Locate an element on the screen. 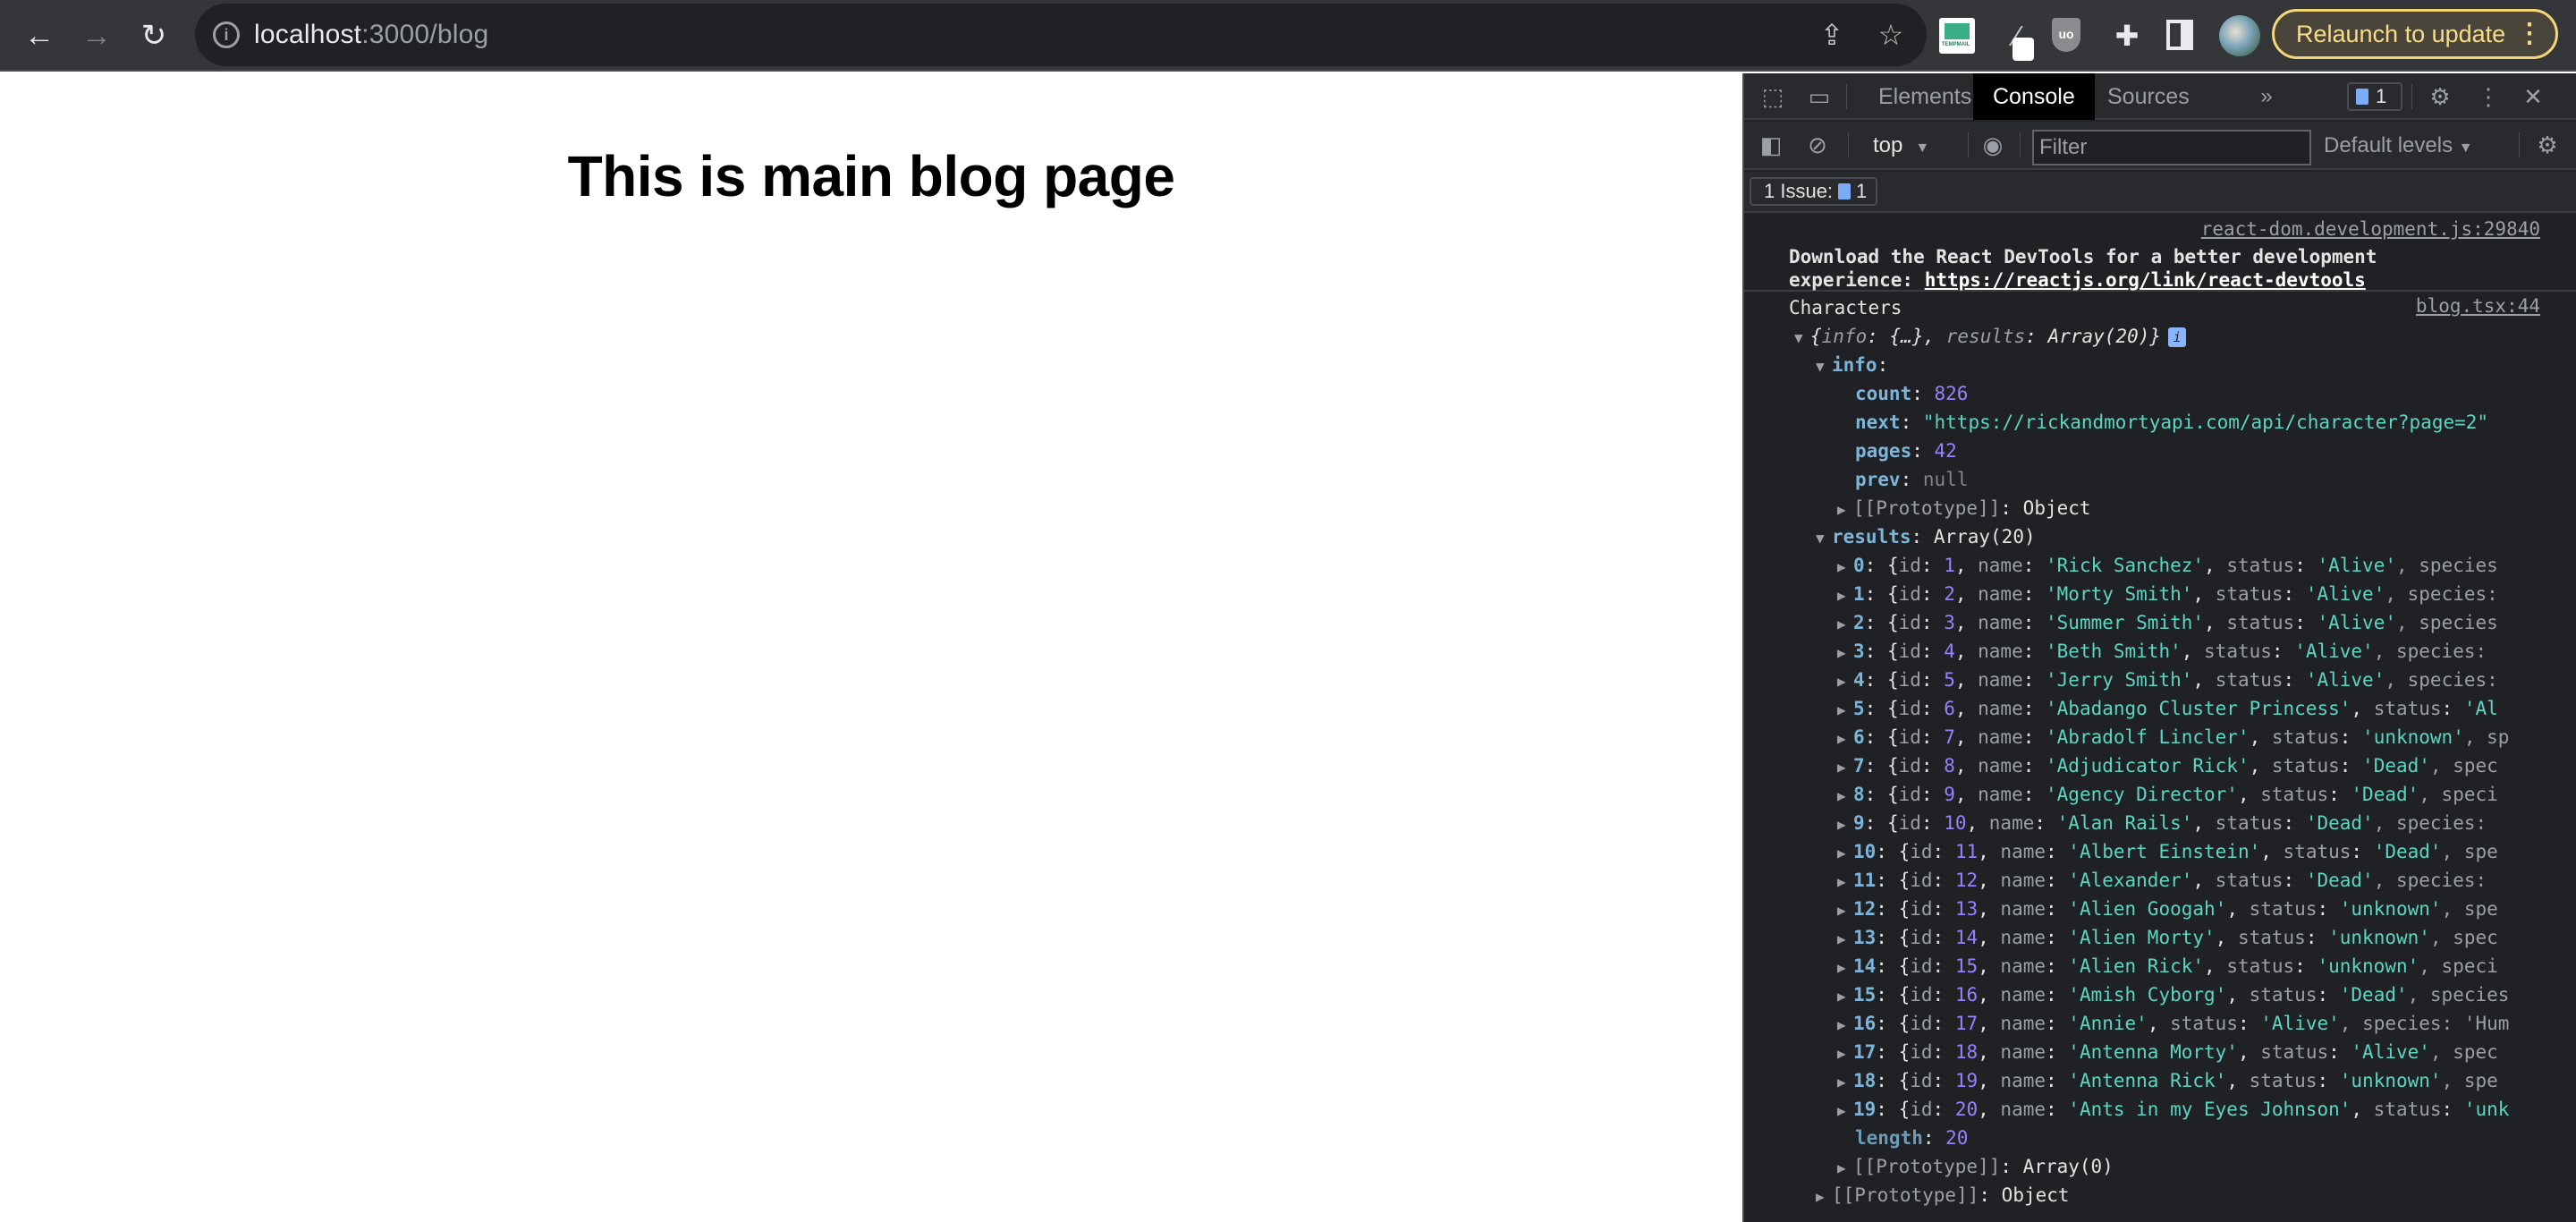 This screenshot has height=1222, width=2576. relaunch-label: Relaunch to update is located at coordinates (2401, 34).